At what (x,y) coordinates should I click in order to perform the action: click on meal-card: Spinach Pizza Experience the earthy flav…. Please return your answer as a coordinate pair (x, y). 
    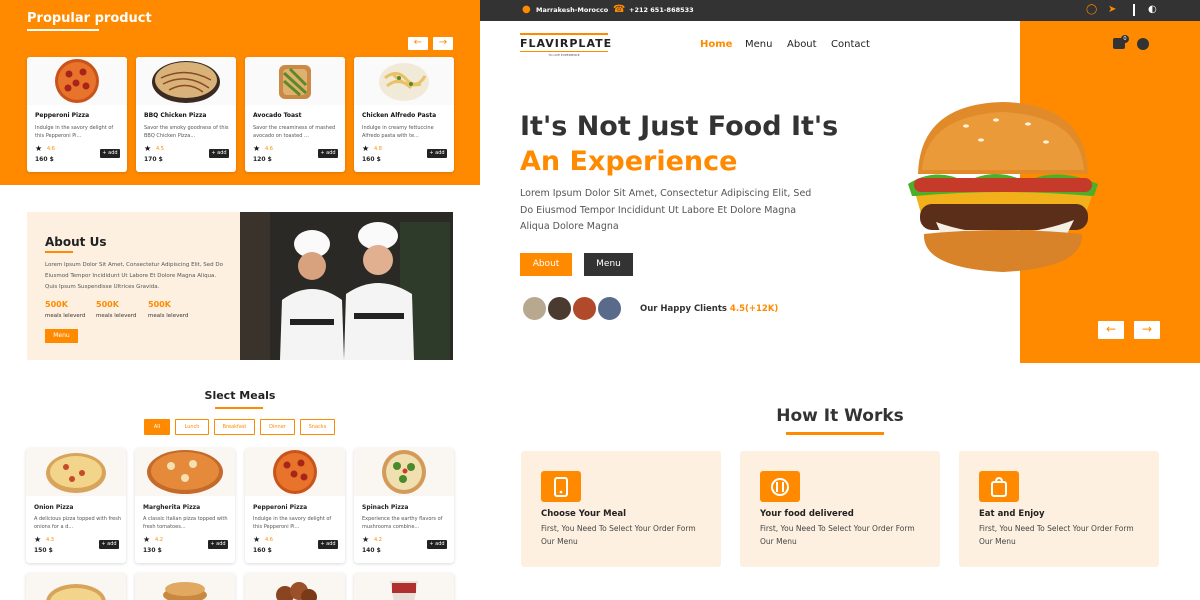
    Looking at the image, I should click on (404, 505).